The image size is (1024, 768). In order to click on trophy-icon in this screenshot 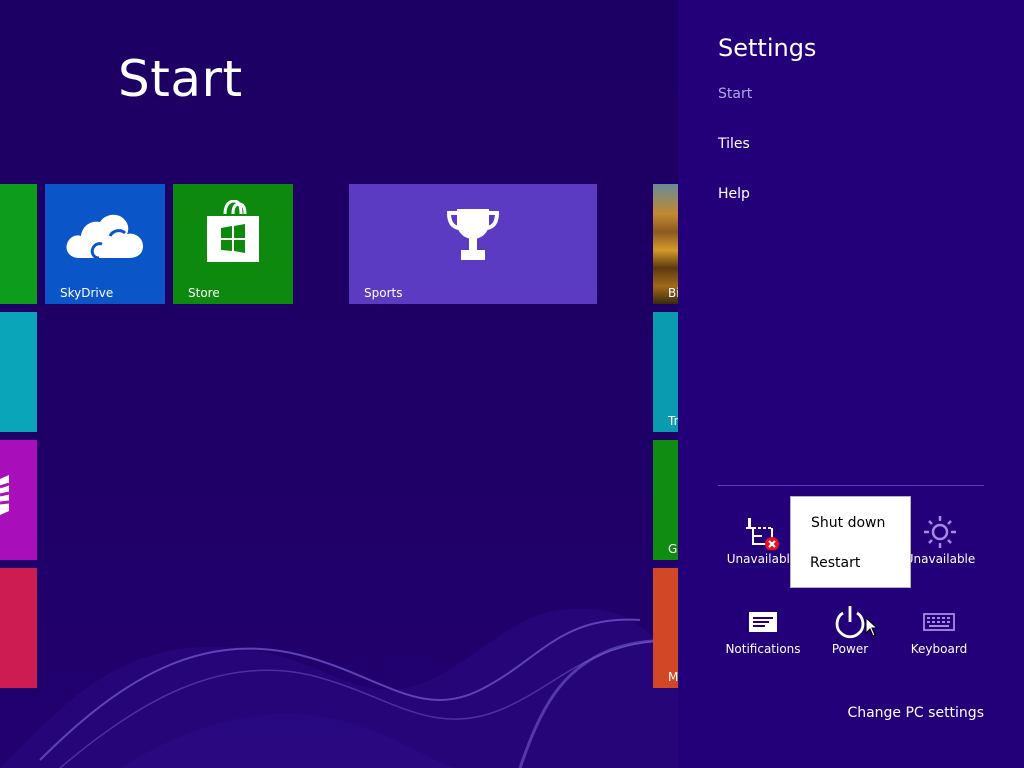, I will do `click(473, 234)`.